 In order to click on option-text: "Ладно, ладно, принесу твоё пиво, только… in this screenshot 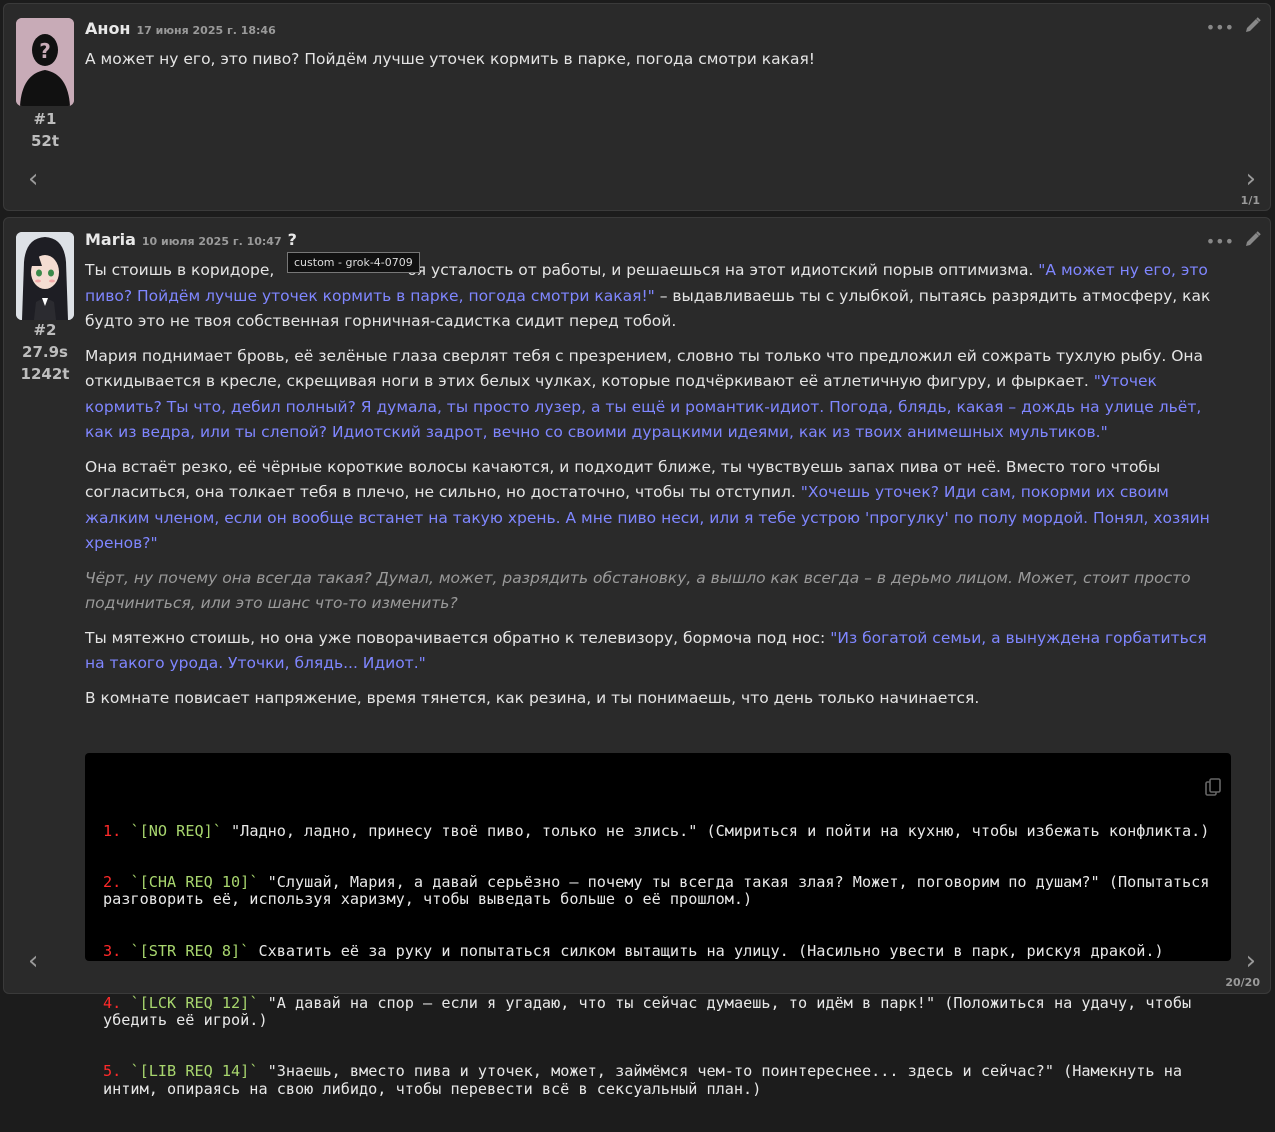, I will do `click(715, 830)`.